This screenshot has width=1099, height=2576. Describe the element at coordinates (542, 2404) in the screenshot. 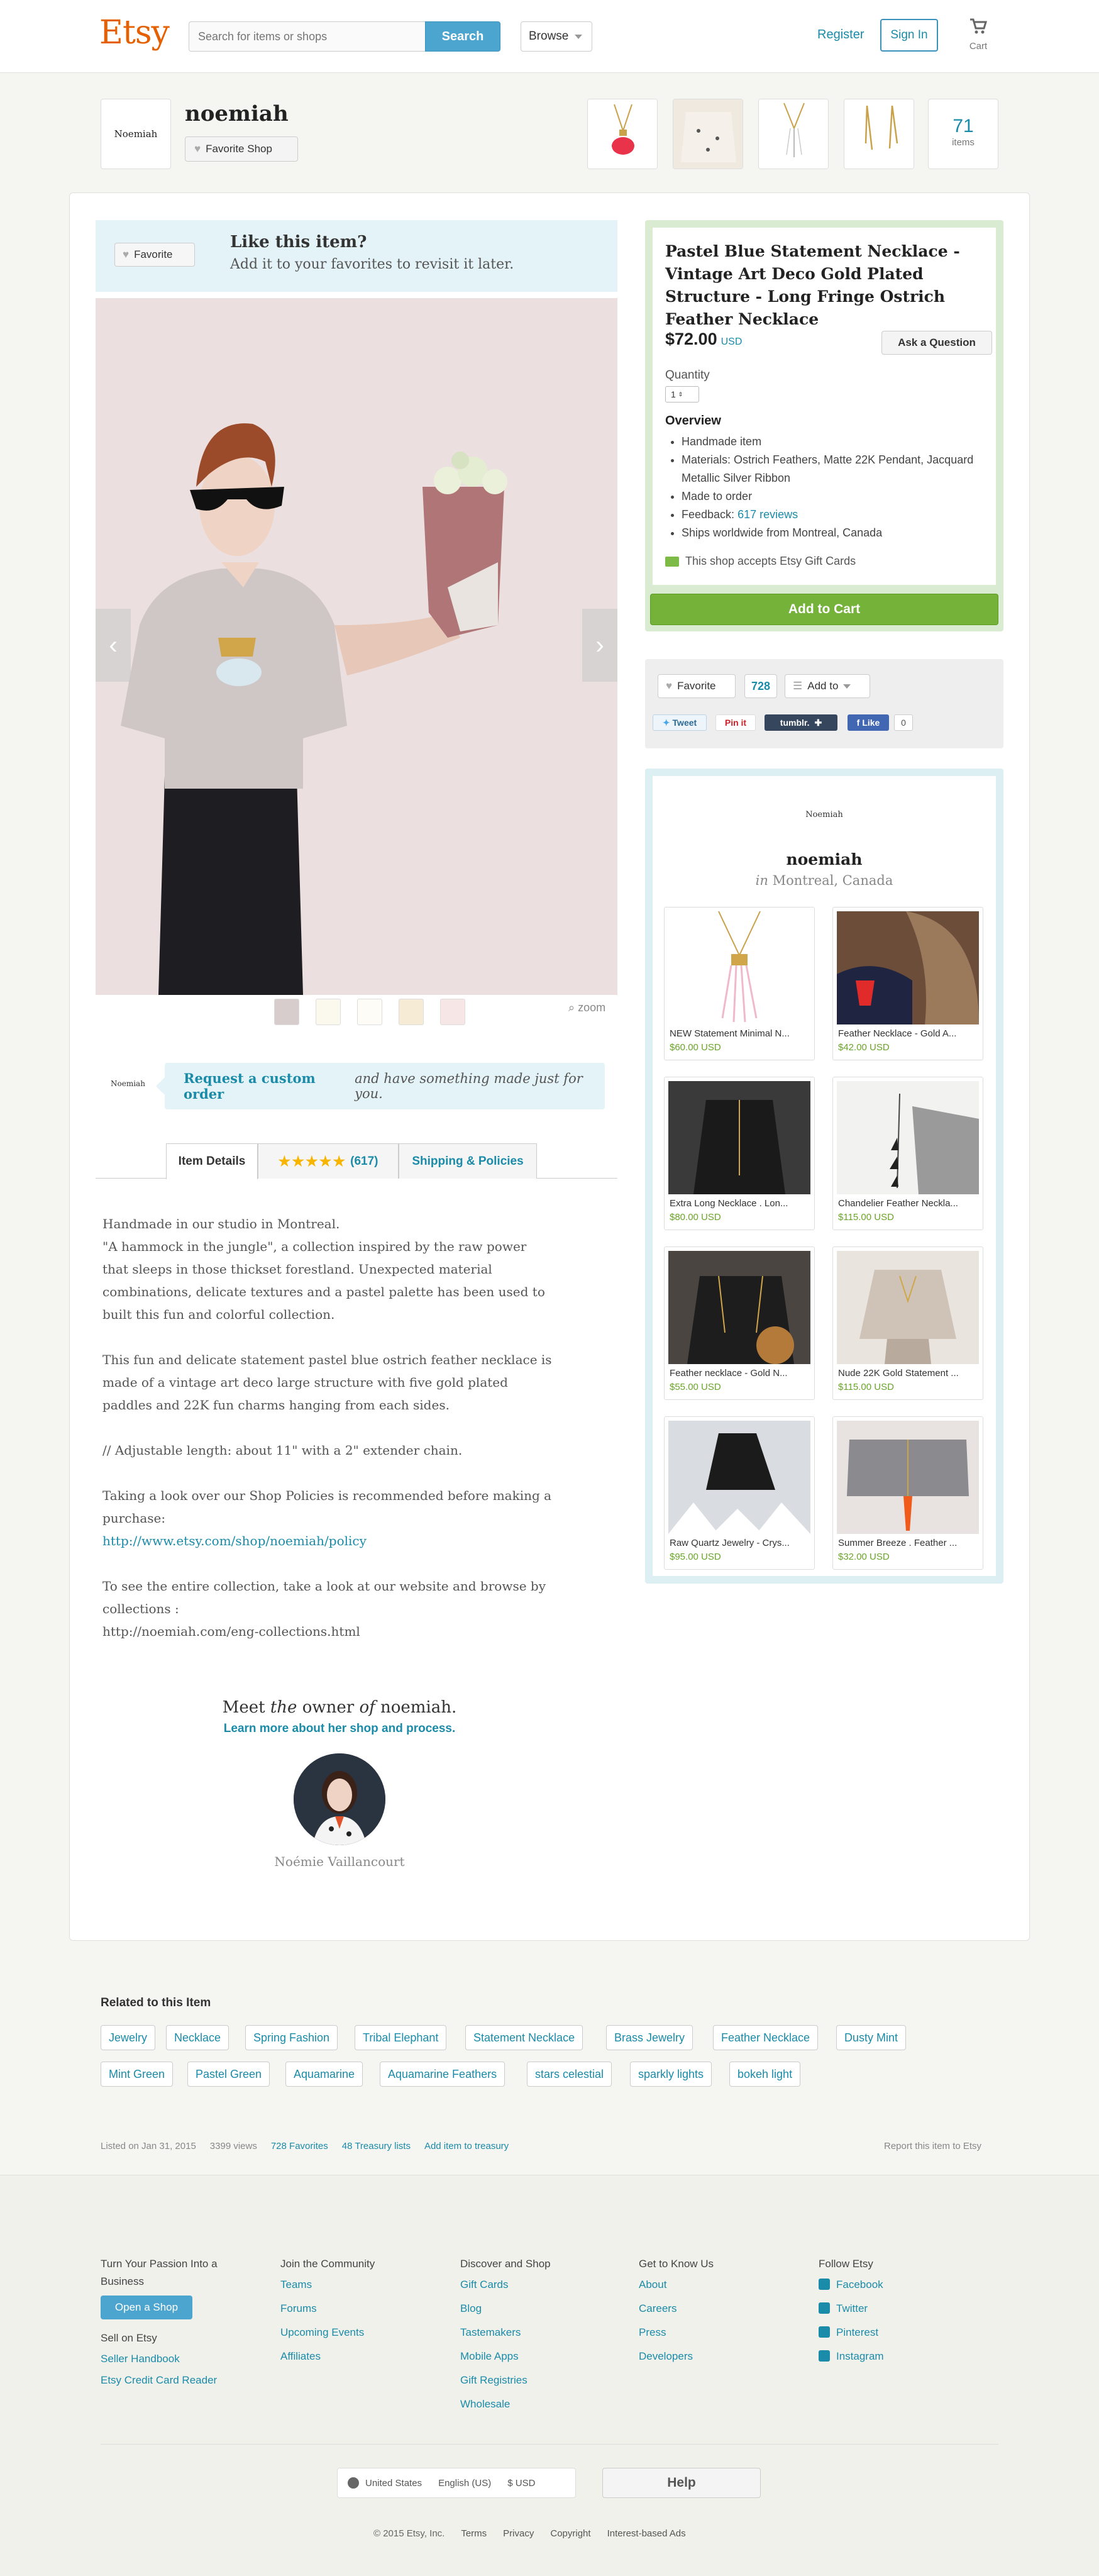

I see `footer-link: Wholesale` at that location.